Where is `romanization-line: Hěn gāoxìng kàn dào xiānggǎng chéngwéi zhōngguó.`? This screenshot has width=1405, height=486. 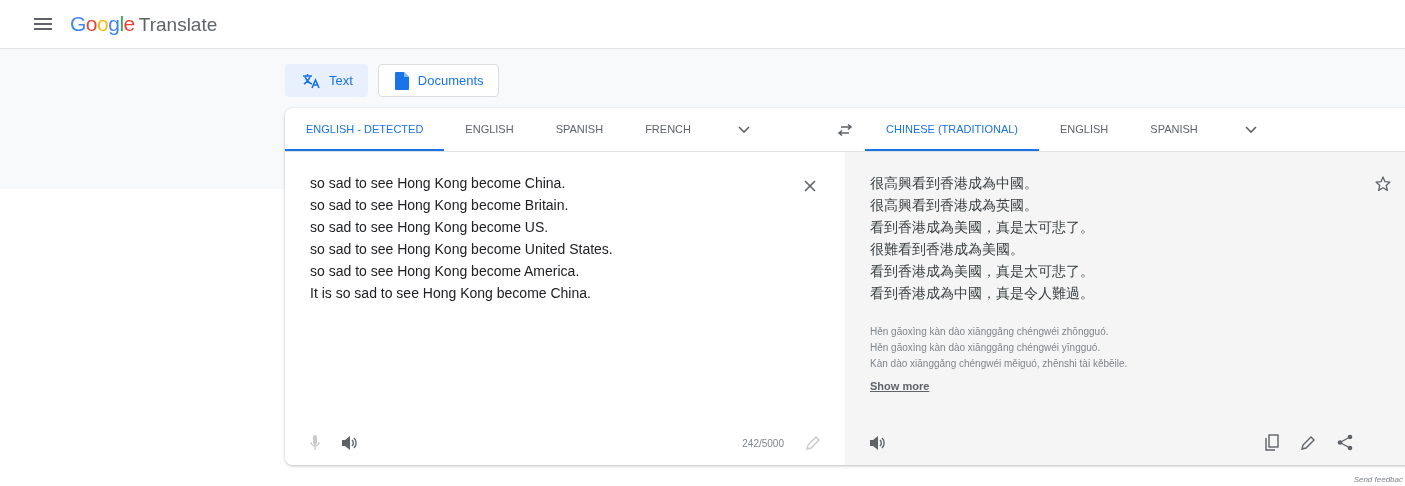
romanization-line: Hěn gāoxìng kàn dào xiānggǎng chéngwéi zhōngguó. is located at coordinates (990, 332).